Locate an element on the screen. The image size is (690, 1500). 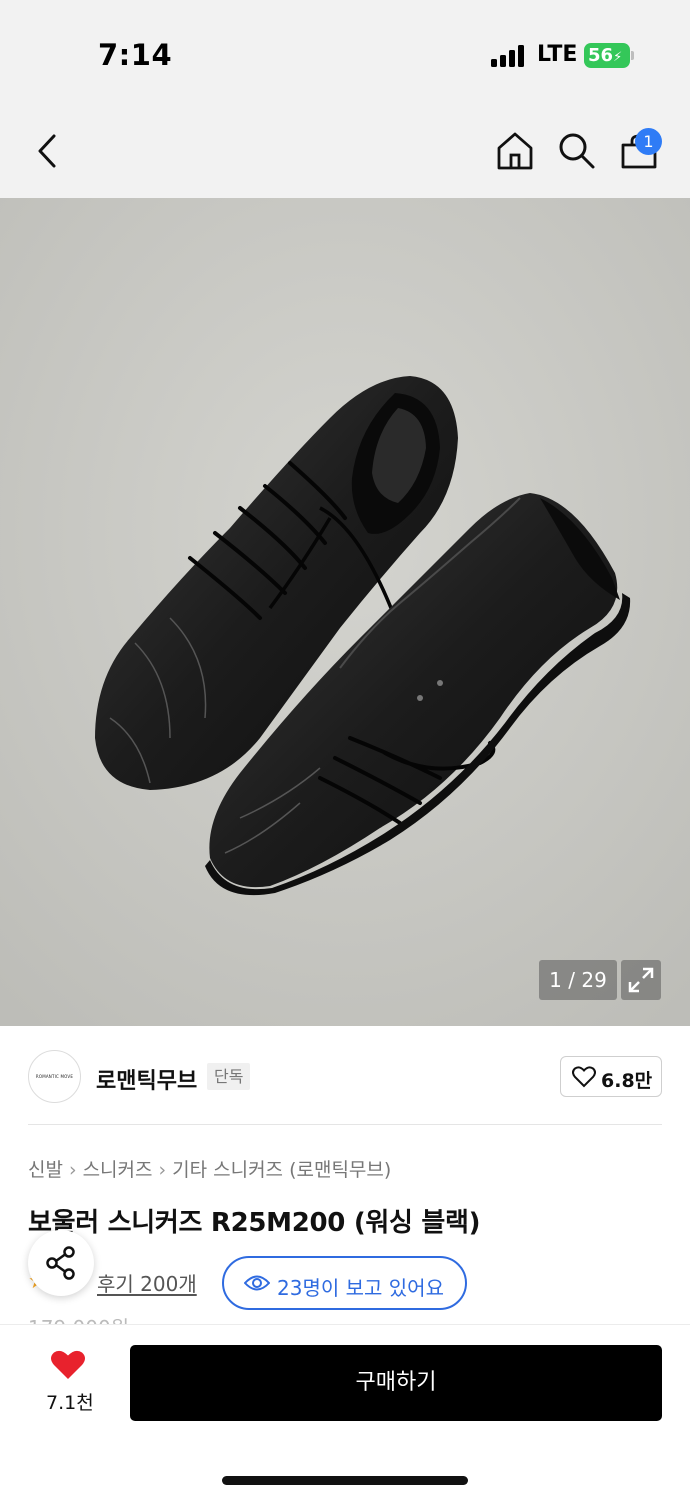
divider is located at coordinates (345, 1124).